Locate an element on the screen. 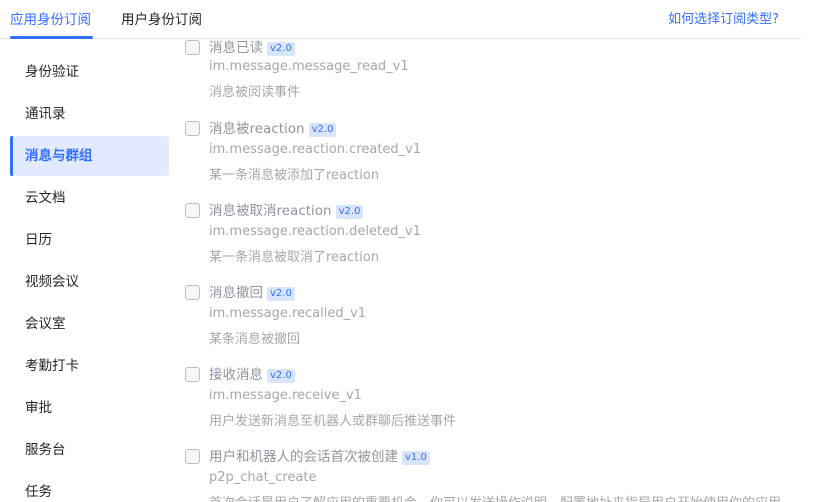 This screenshot has width=815, height=502. sidebar-item-contacts: 通讯录 is located at coordinates (89, 114).